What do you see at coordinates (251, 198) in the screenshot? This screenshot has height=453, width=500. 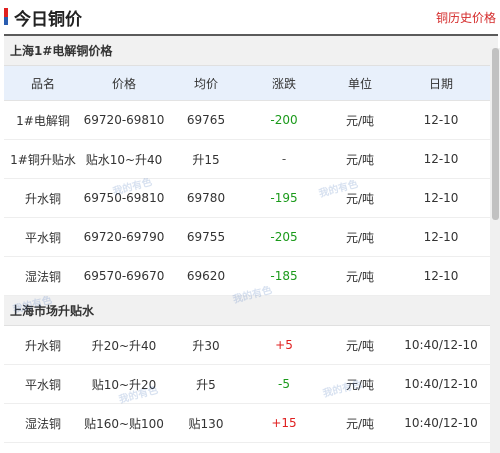 I see `table-row: 升水铜 69750-69810 69780 -195 元/吨 12-10` at bounding box center [251, 198].